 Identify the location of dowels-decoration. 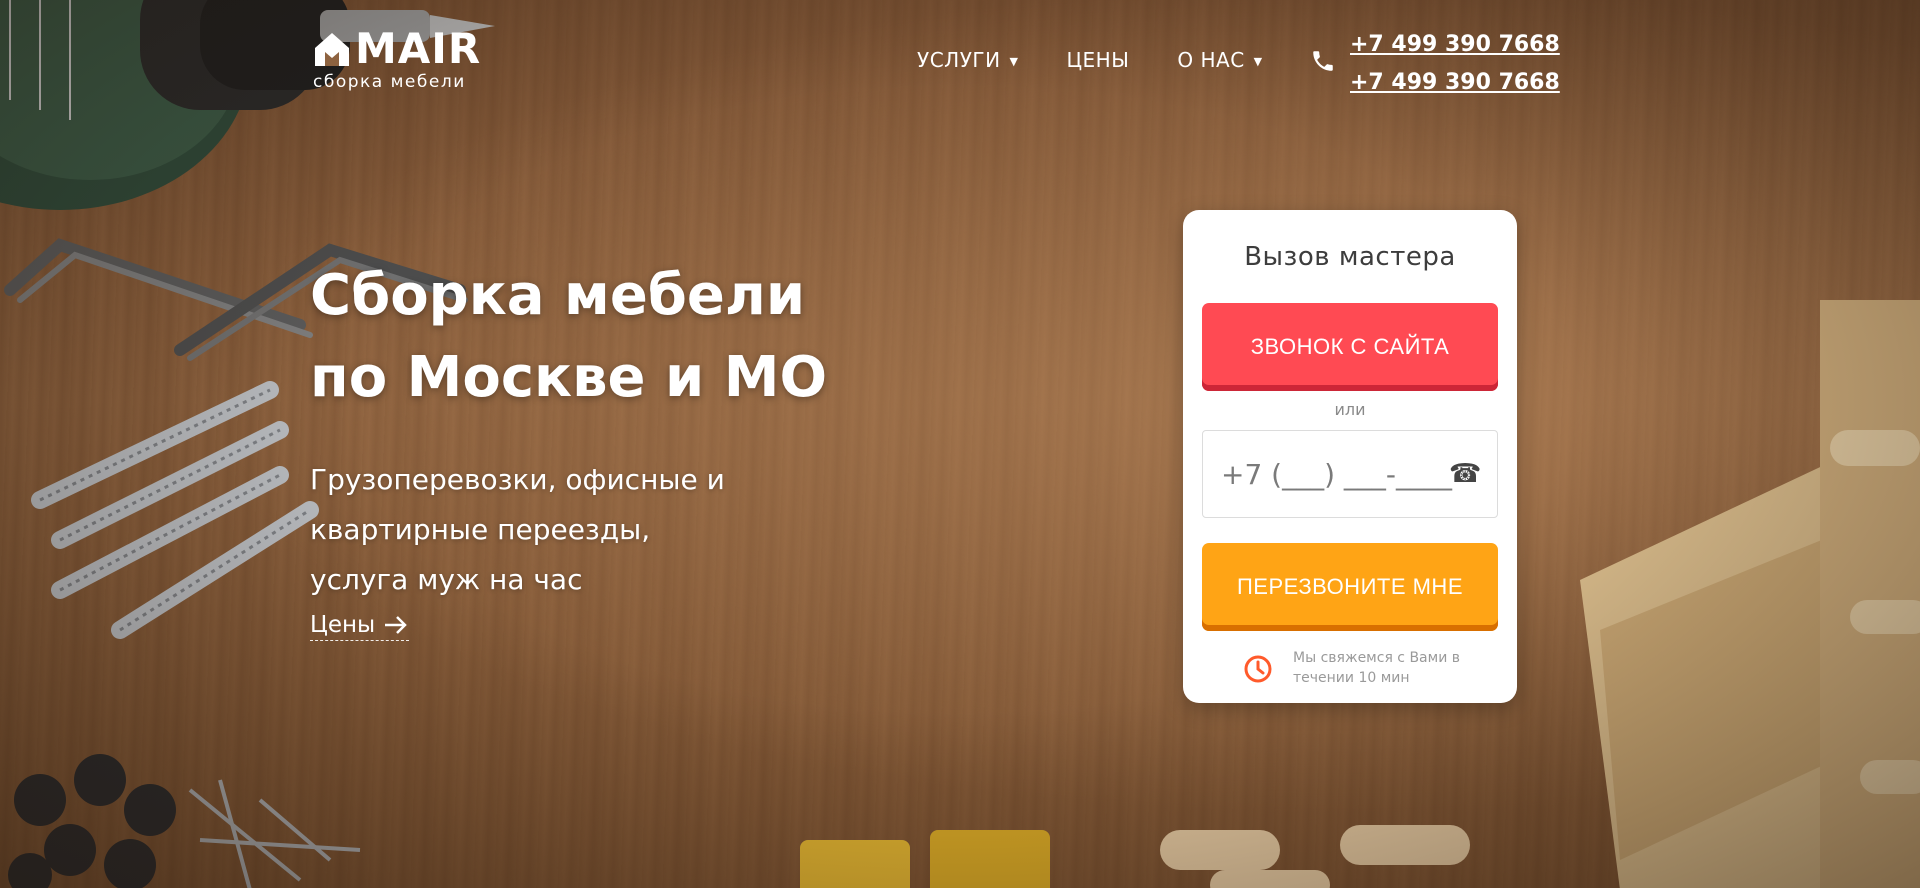
(1315, 856).